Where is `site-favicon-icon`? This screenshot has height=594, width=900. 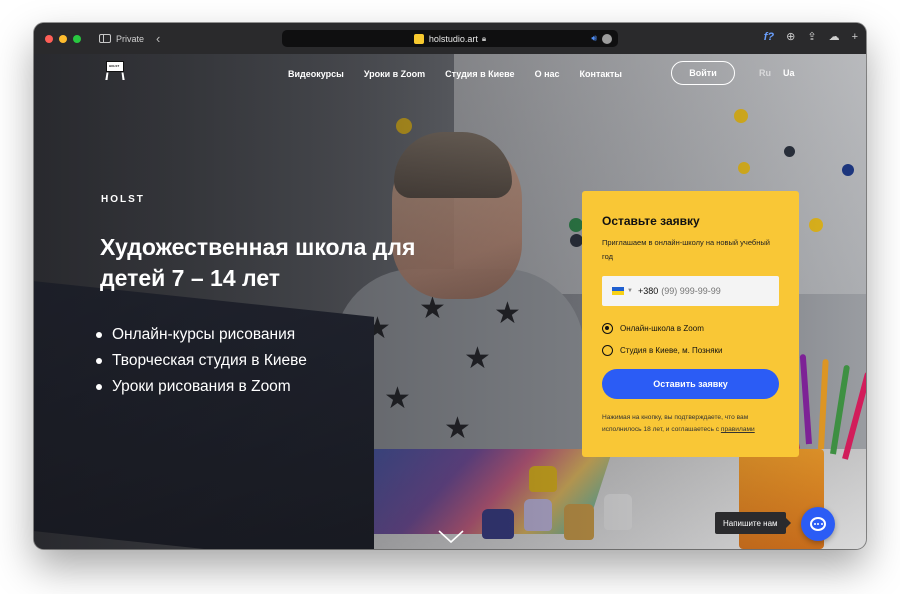
site-favicon-icon is located at coordinates (418, 38).